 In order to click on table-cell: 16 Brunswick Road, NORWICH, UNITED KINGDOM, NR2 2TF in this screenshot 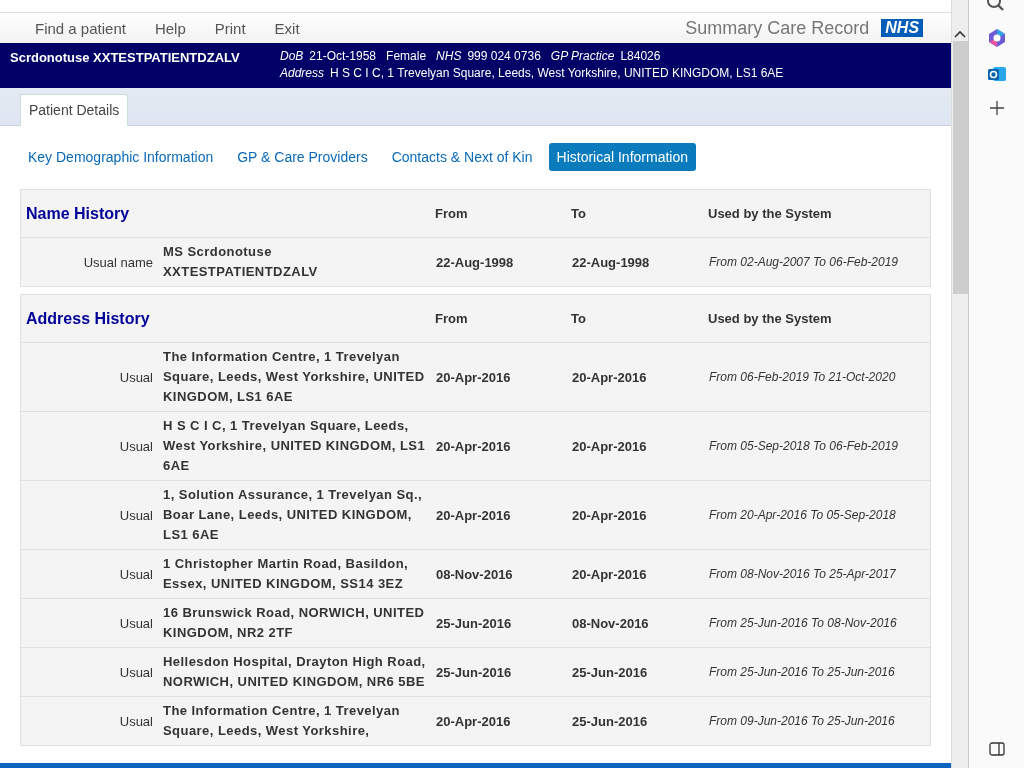, I will do `click(294, 622)`.